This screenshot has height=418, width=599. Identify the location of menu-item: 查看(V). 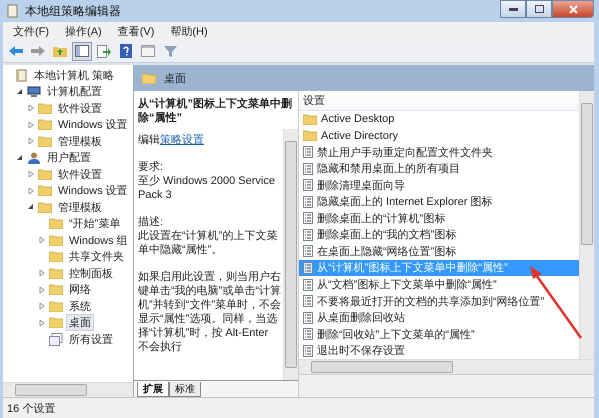
(136, 31).